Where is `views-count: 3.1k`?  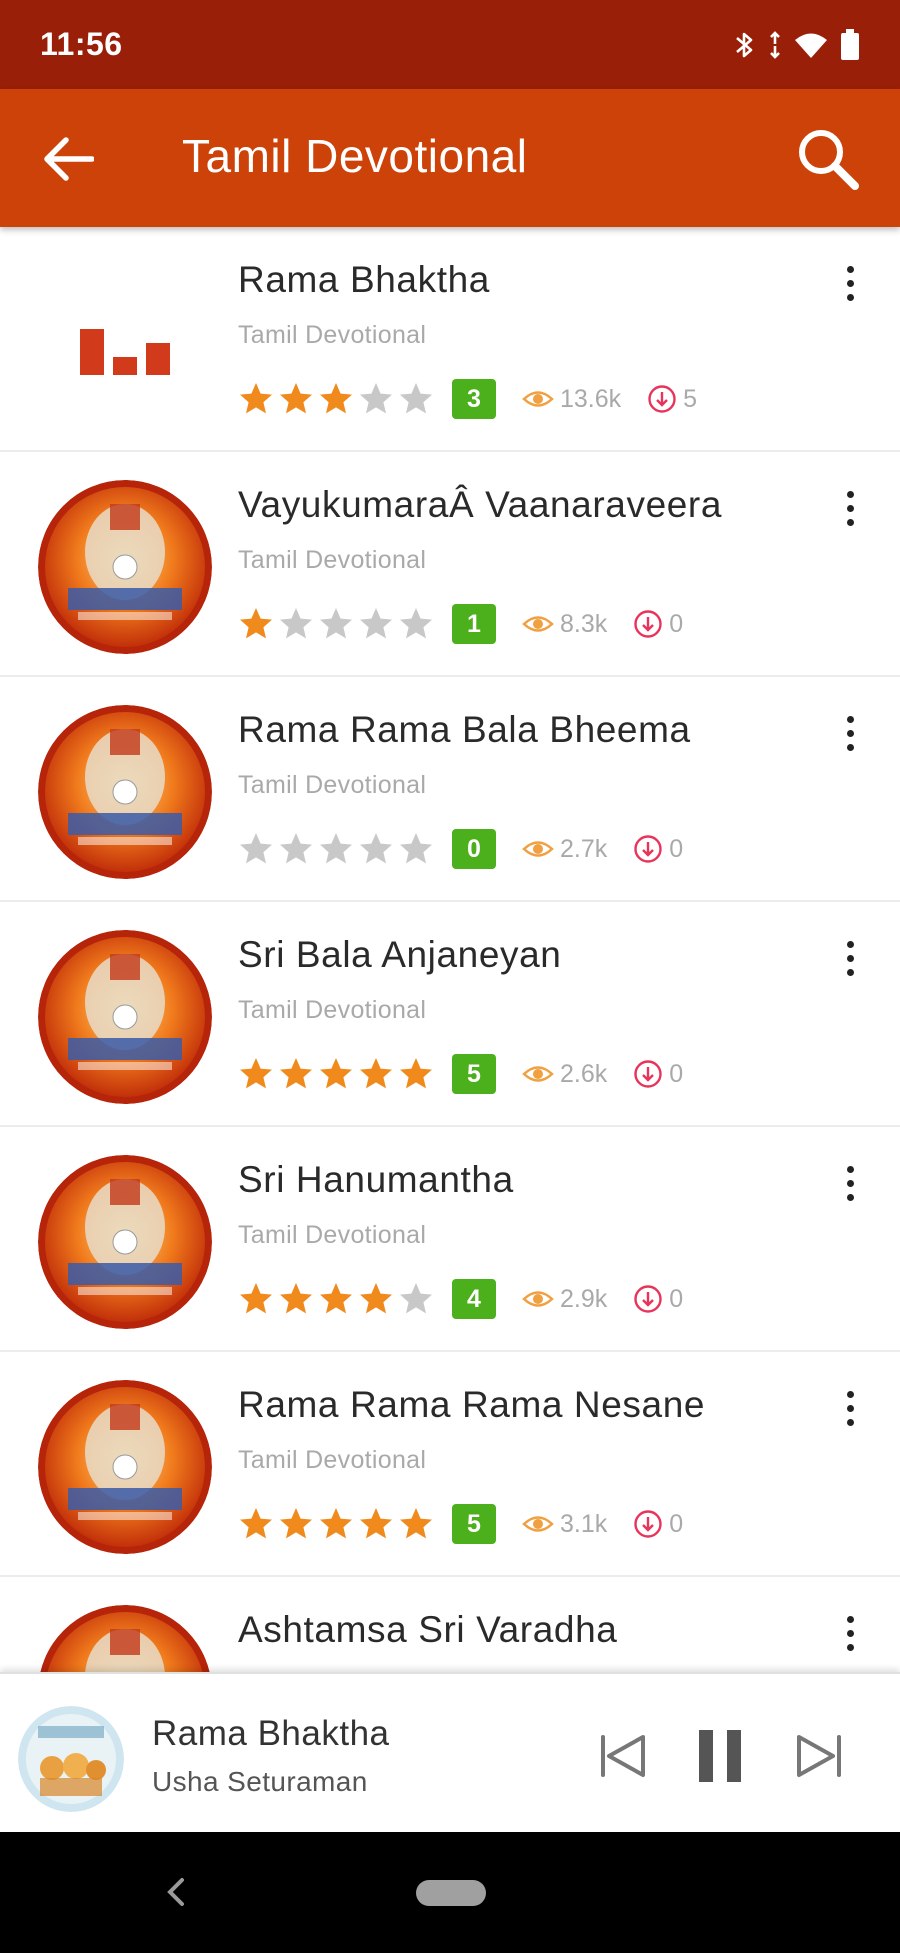 views-count: 3.1k is located at coordinates (564, 1524).